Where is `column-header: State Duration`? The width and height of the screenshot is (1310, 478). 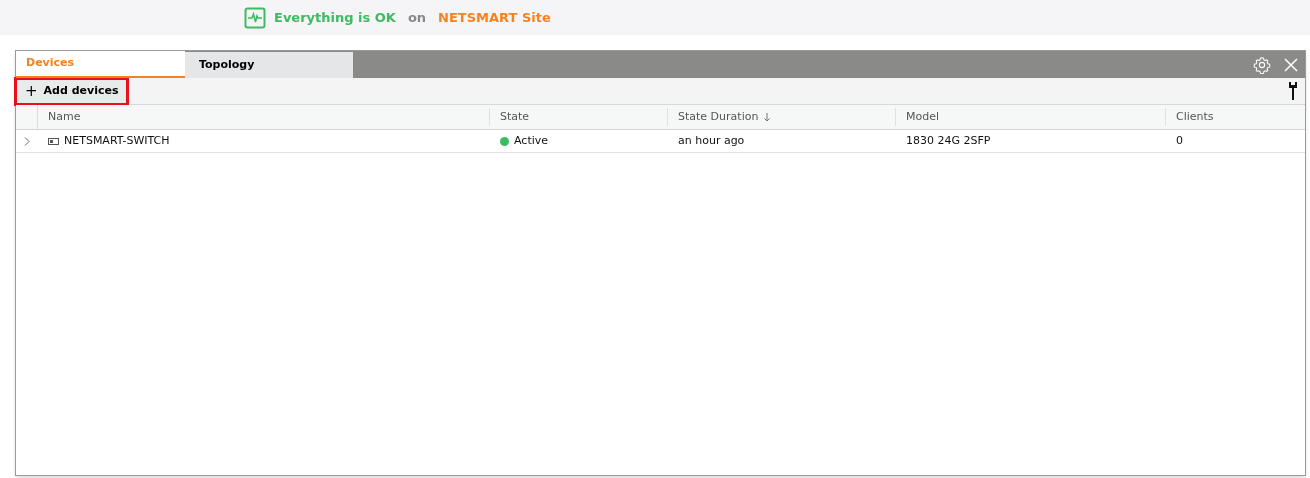 column-header: State Duration is located at coordinates (718, 117).